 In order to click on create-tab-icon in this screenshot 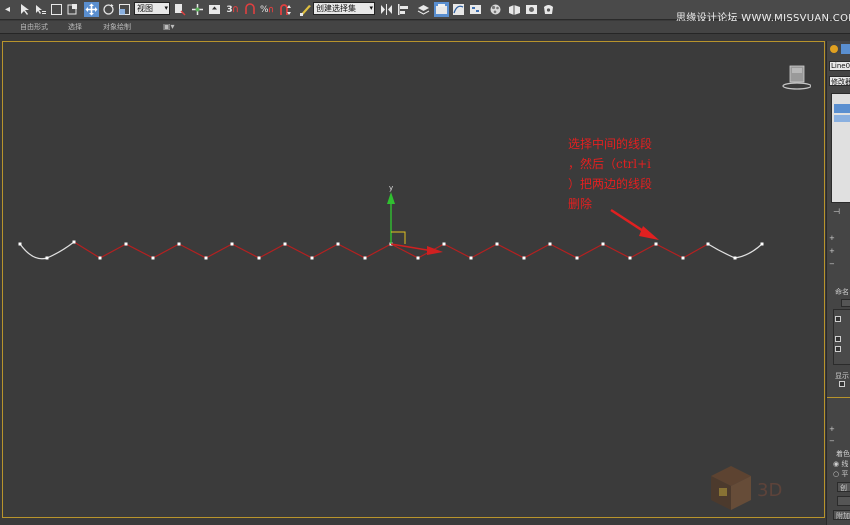, I will do `click(834, 49)`.